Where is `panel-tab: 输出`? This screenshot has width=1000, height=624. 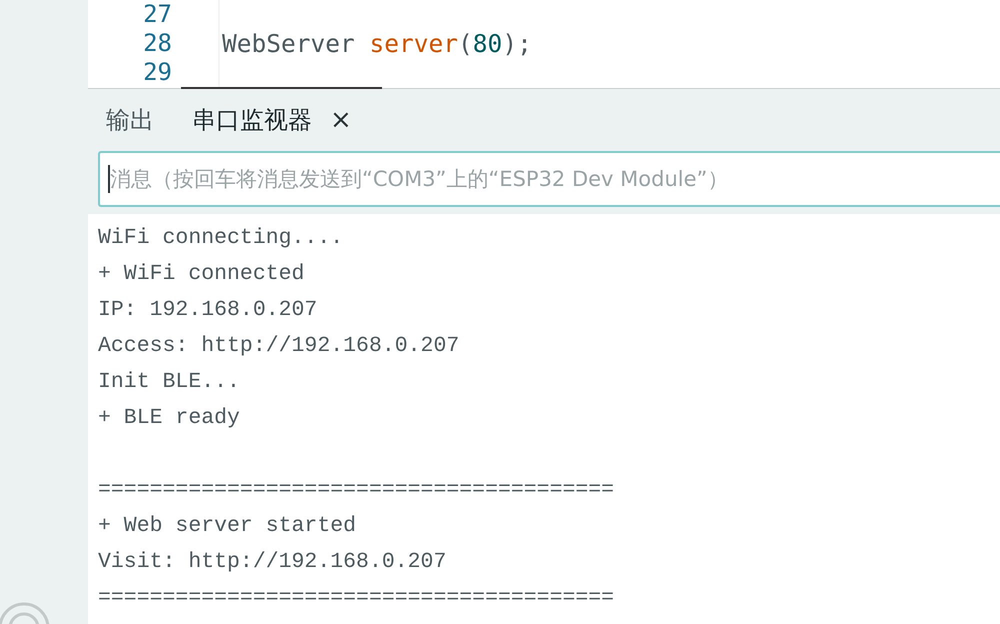
panel-tab: 输出 is located at coordinates (130, 120).